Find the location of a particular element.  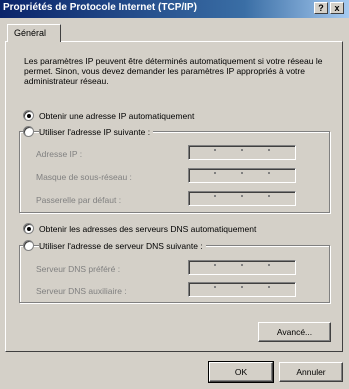

tab-general-label: Général is located at coordinates (30, 33).